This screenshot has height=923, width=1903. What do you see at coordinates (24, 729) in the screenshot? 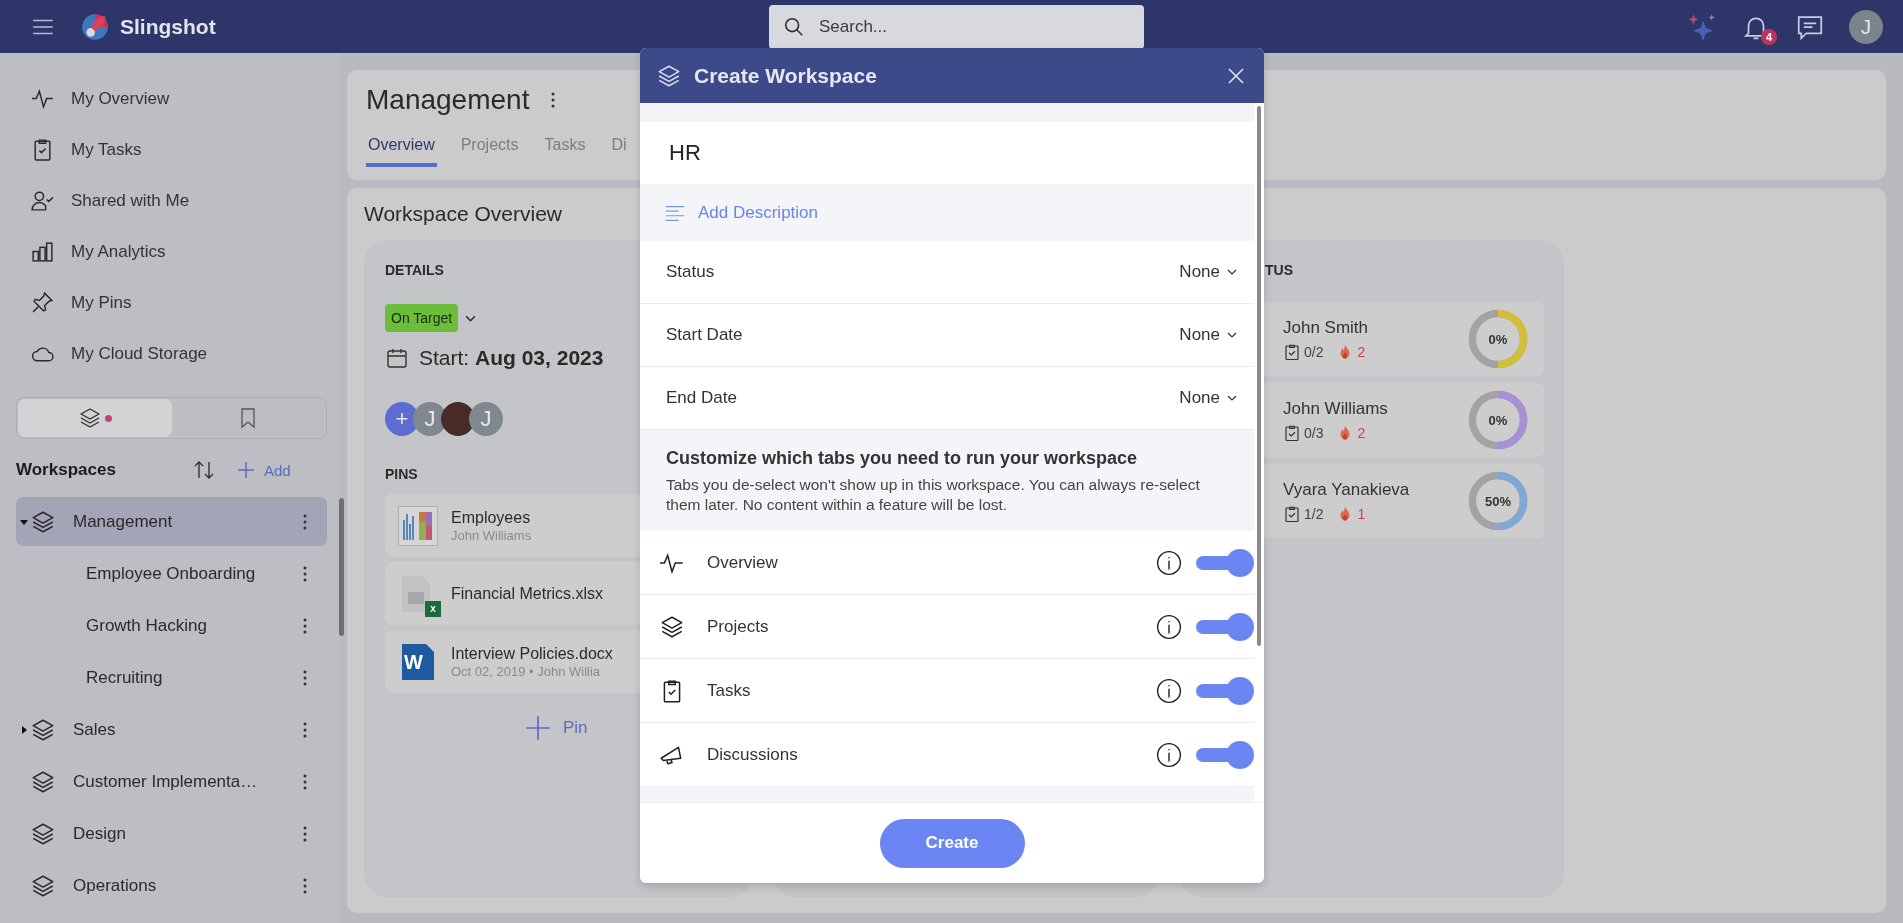
I see `caret-right-icon` at bounding box center [24, 729].